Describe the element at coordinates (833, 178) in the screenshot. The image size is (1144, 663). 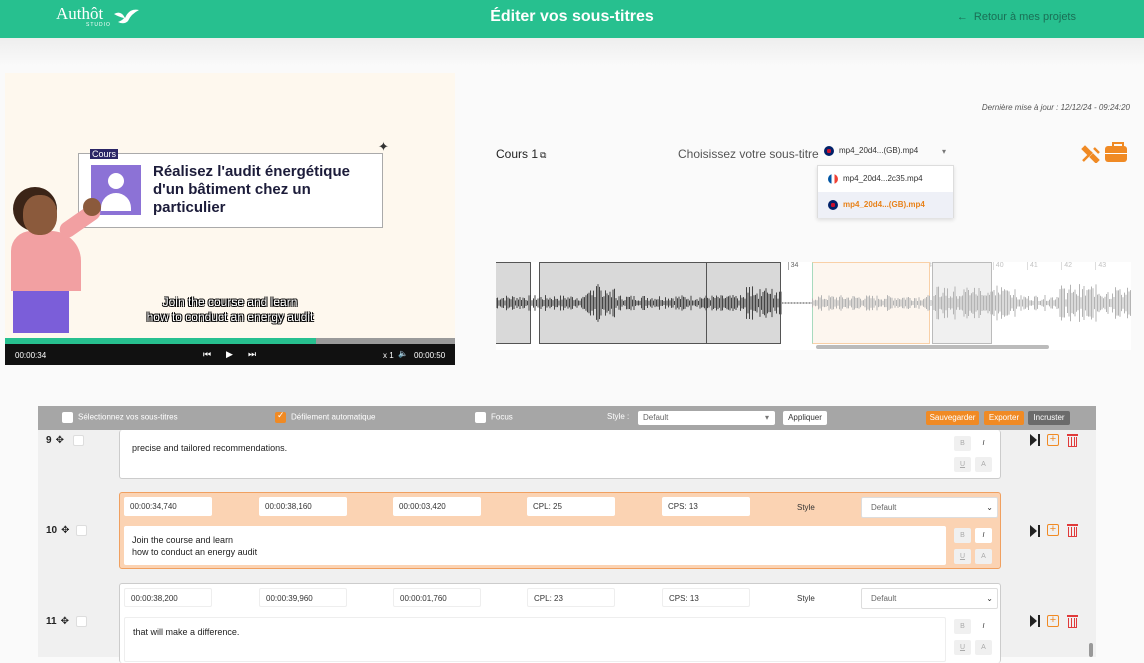
I see `fr-flag-icon` at that location.